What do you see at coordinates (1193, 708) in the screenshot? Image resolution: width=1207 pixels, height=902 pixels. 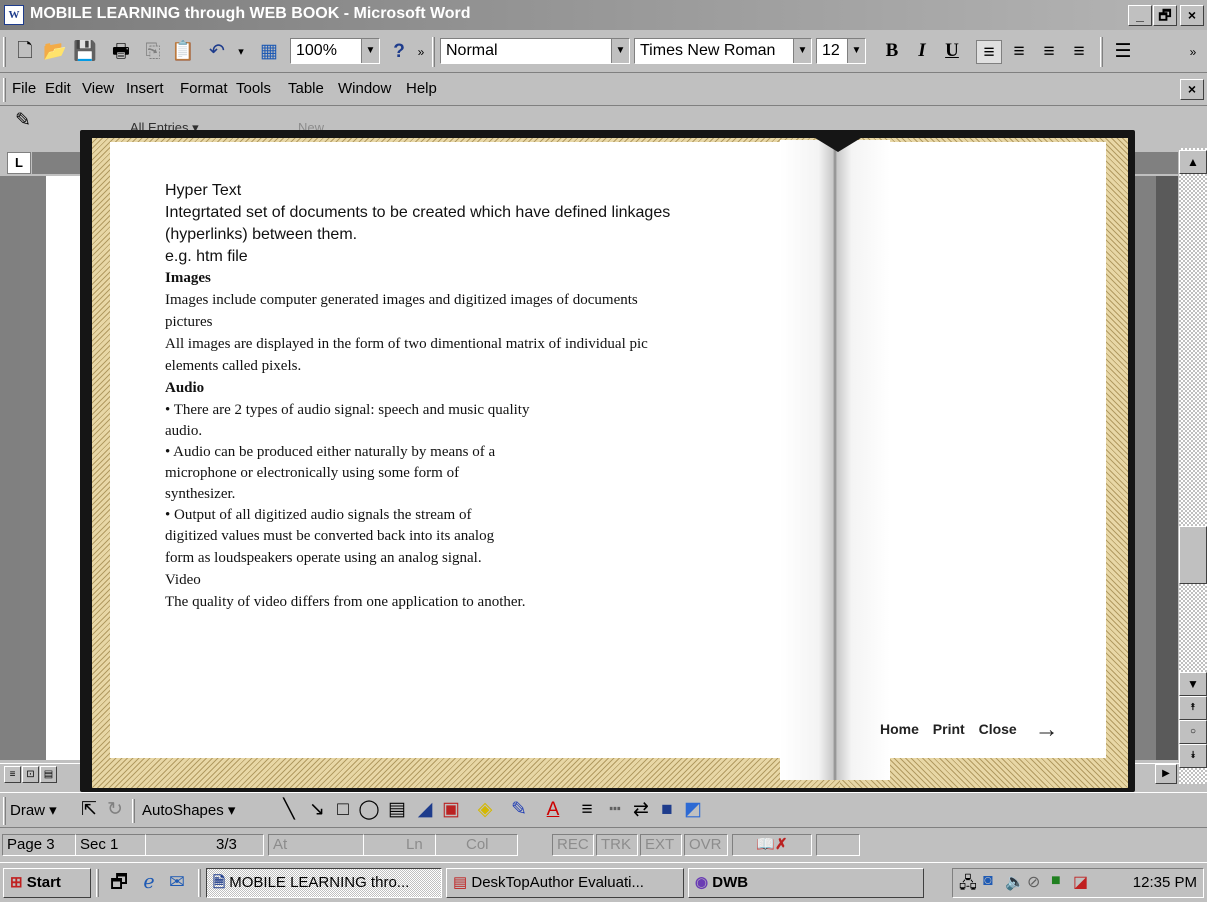 I see `previous-page-button: ⯭` at bounding box center [1193, 708].